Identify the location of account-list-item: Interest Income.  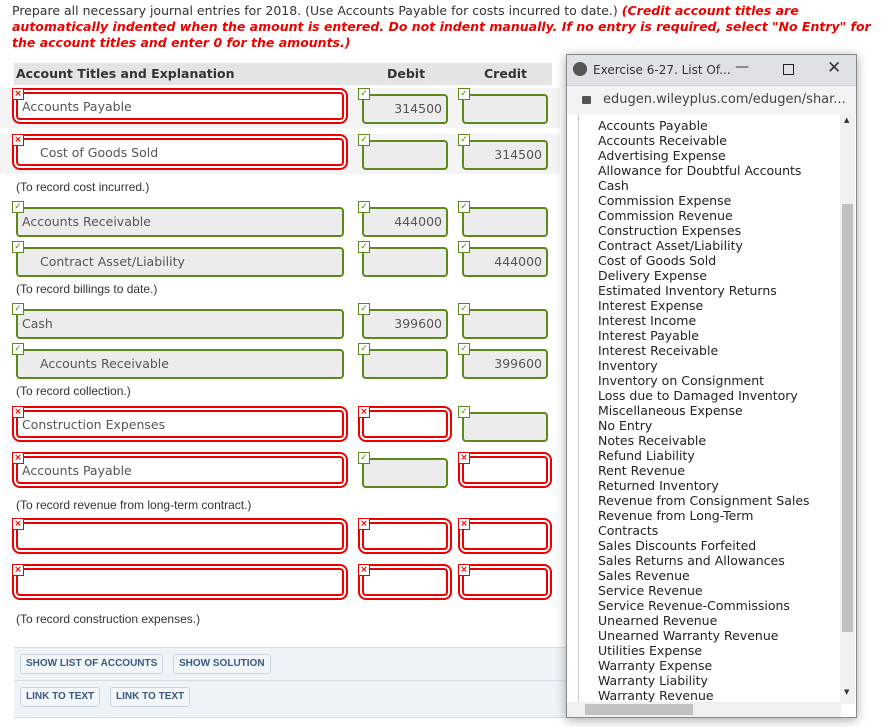
(704, 320).